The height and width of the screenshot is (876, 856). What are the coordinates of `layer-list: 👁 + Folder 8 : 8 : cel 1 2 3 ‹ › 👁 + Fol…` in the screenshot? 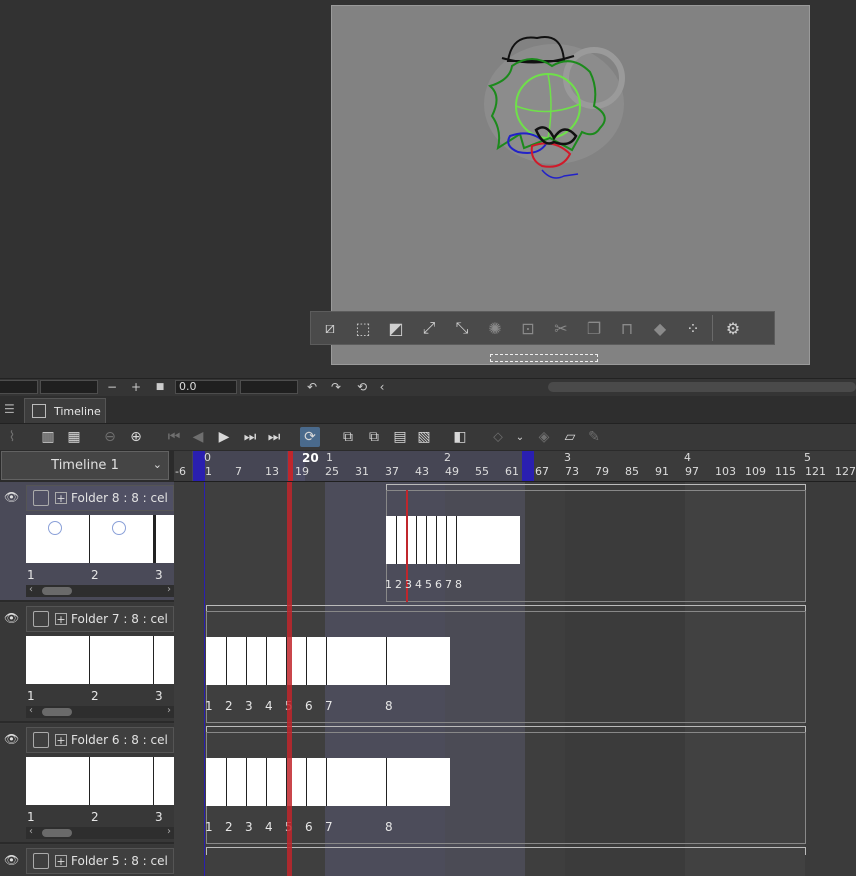 It's located at (87, 679).